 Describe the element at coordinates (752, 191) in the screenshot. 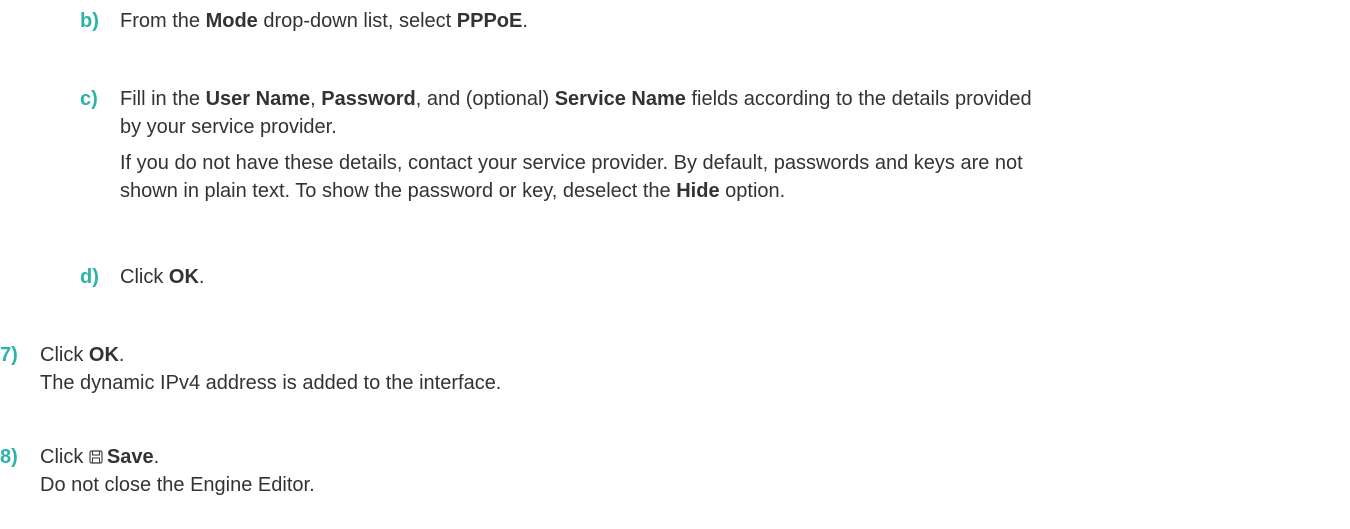

I see `text-run: option.` at that location.